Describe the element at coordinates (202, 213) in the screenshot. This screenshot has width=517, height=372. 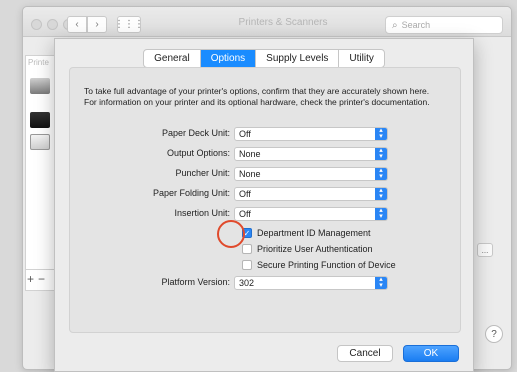
I see `option-label: Insertion Unit:` at that location.